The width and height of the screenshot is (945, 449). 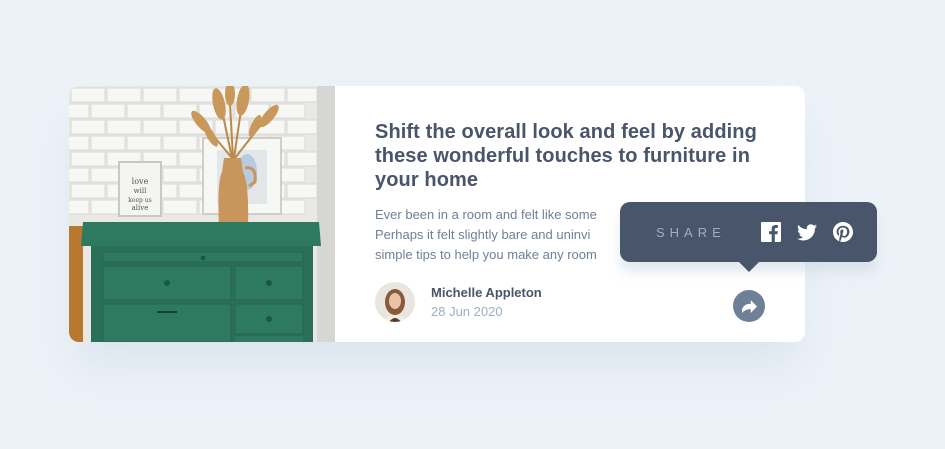 I want to click on twitter-icon, so click(x=806, y=232).